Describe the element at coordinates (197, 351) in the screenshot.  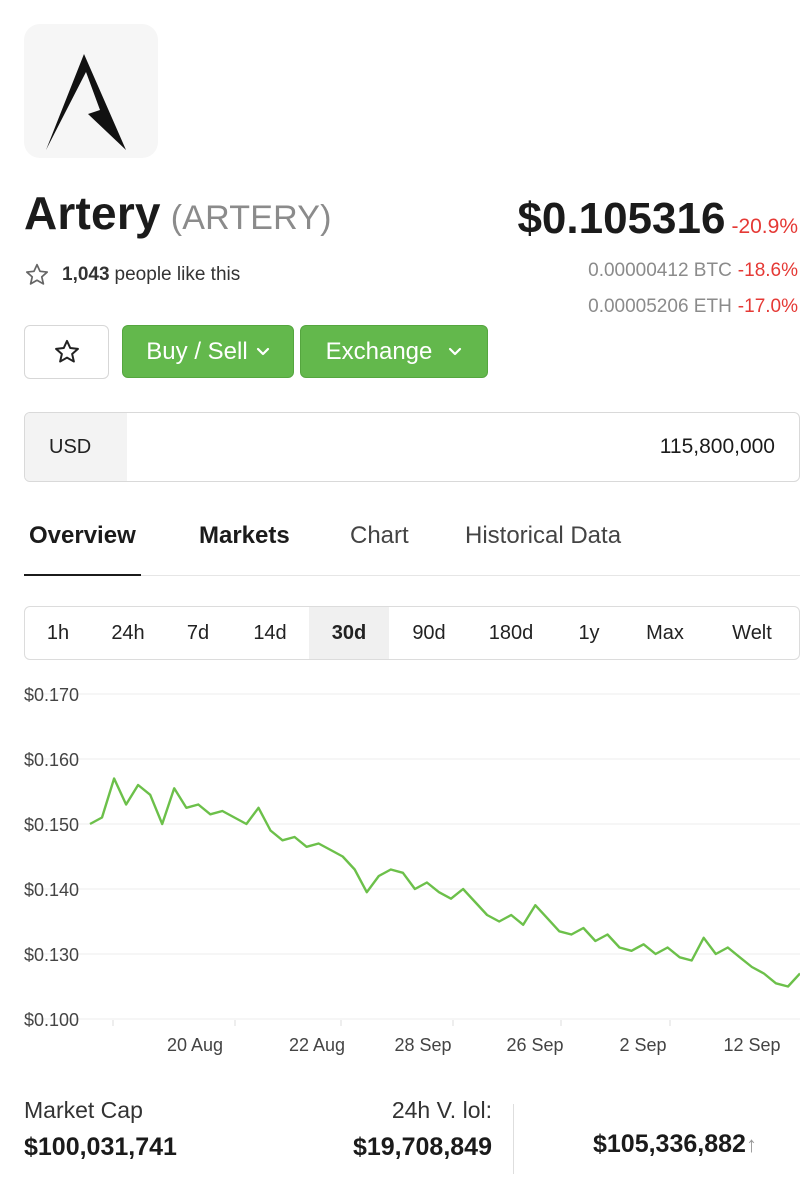
I see `buy-sell-label: Buy / Sell` at that location.